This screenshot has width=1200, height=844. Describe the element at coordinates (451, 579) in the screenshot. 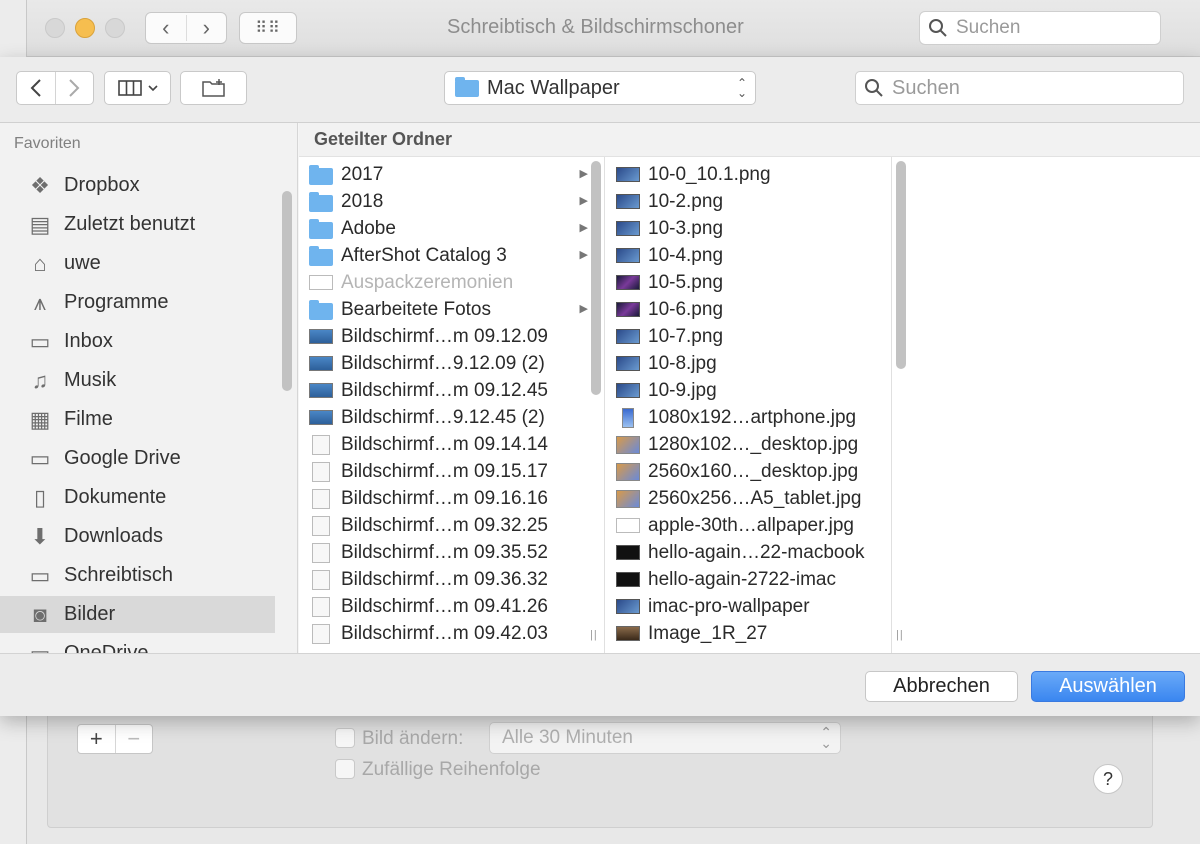

I see `file-row: Bildschirmf…m 09.36.32` at that location.